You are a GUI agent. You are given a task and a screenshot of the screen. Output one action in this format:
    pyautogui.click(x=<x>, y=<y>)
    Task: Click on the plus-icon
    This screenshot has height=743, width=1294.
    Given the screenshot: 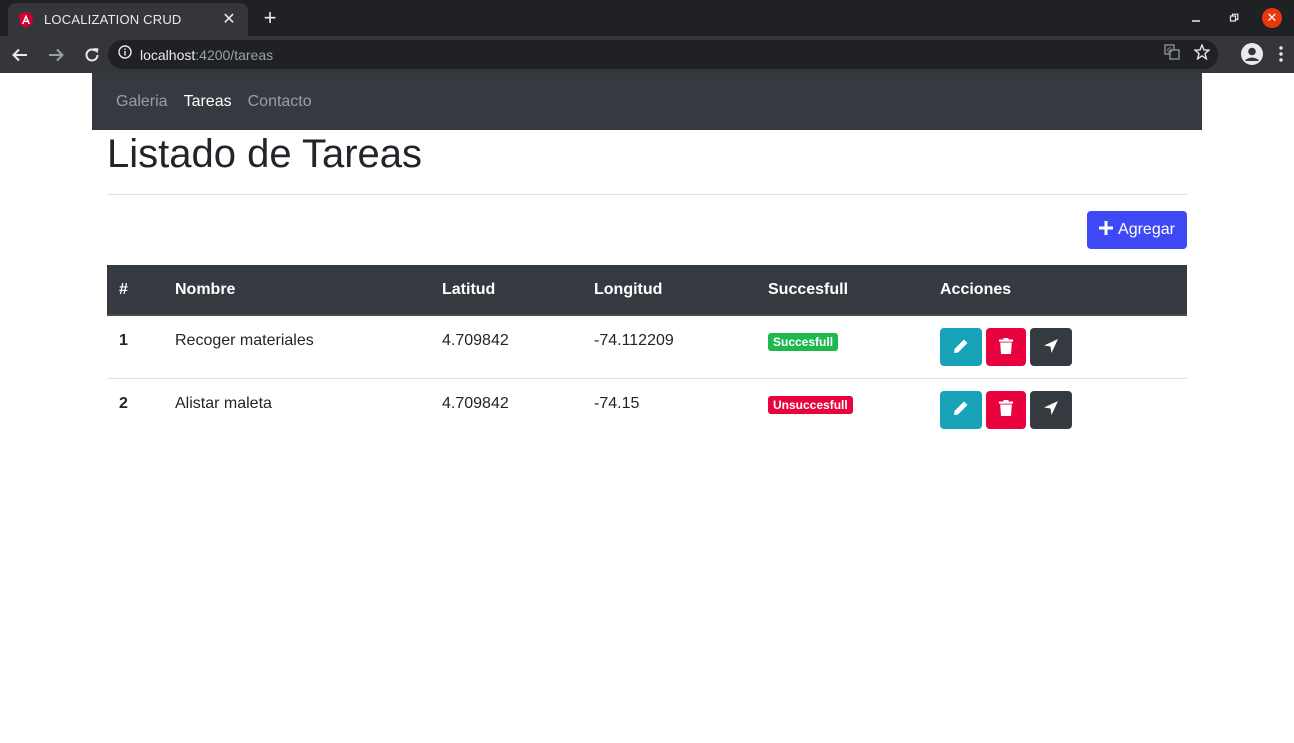 What is the action you would take?
    pyautogui.click(x=1106, y=230)
    